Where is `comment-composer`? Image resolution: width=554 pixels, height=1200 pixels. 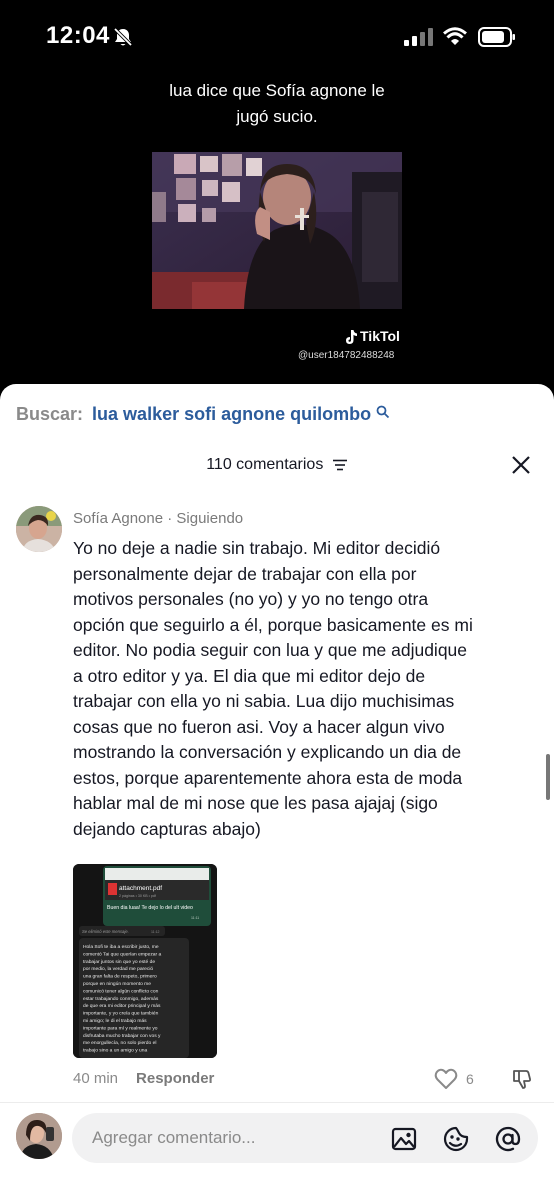 comment-composer is located at coordinates (277, 1151).